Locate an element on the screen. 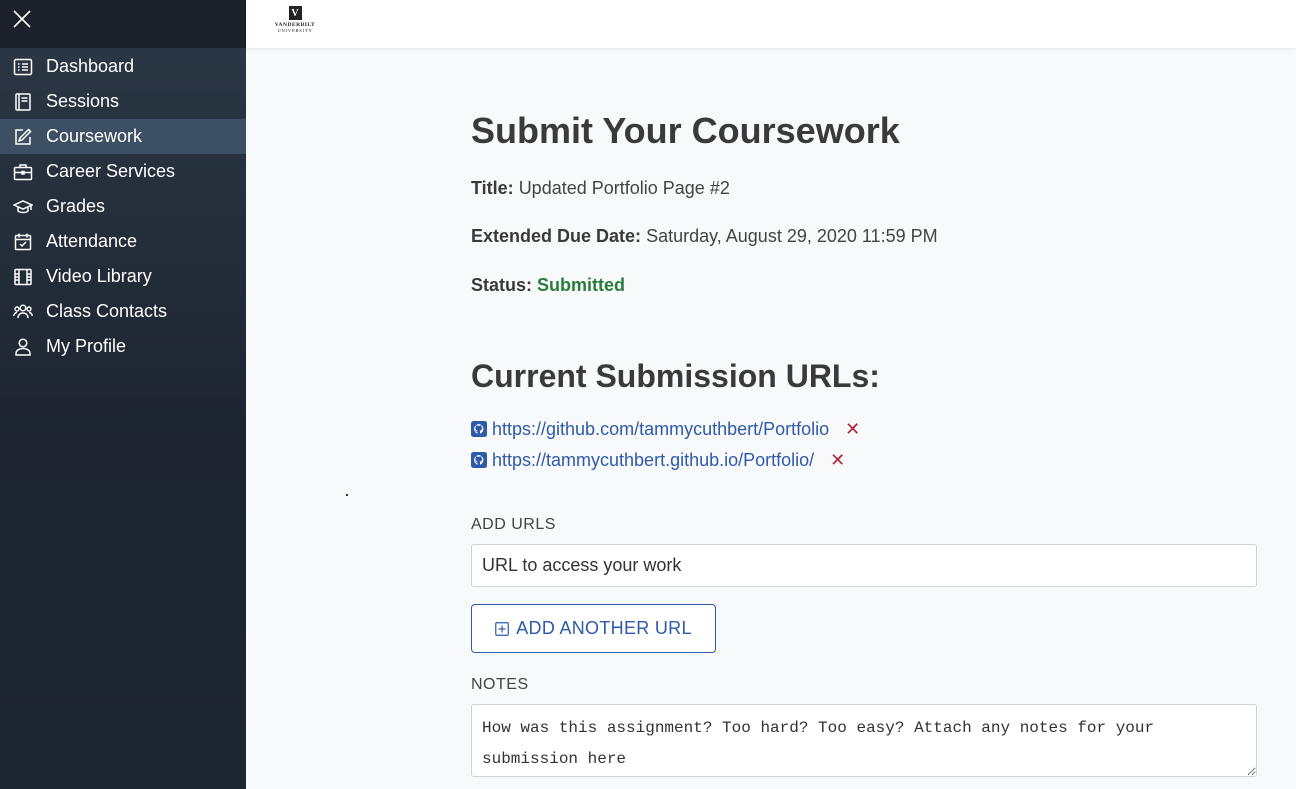  sidebar-item-career-services: Career Services is located at coordinates (123, 171).